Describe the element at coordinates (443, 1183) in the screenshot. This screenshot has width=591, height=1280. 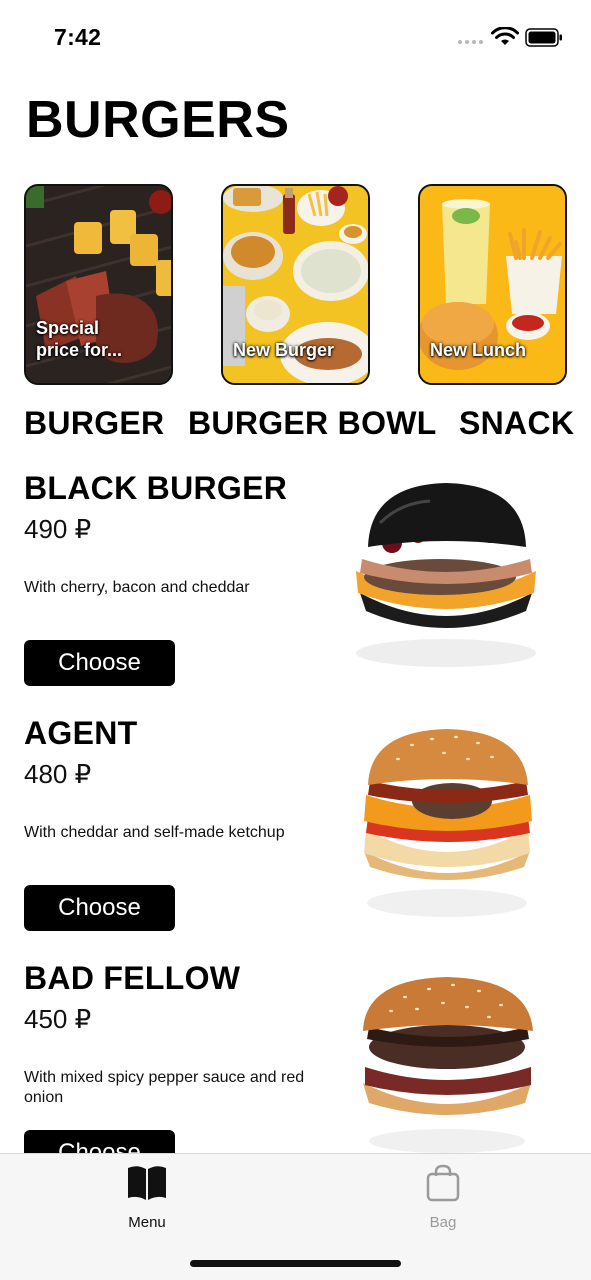
I see `bag-icon` at that location.